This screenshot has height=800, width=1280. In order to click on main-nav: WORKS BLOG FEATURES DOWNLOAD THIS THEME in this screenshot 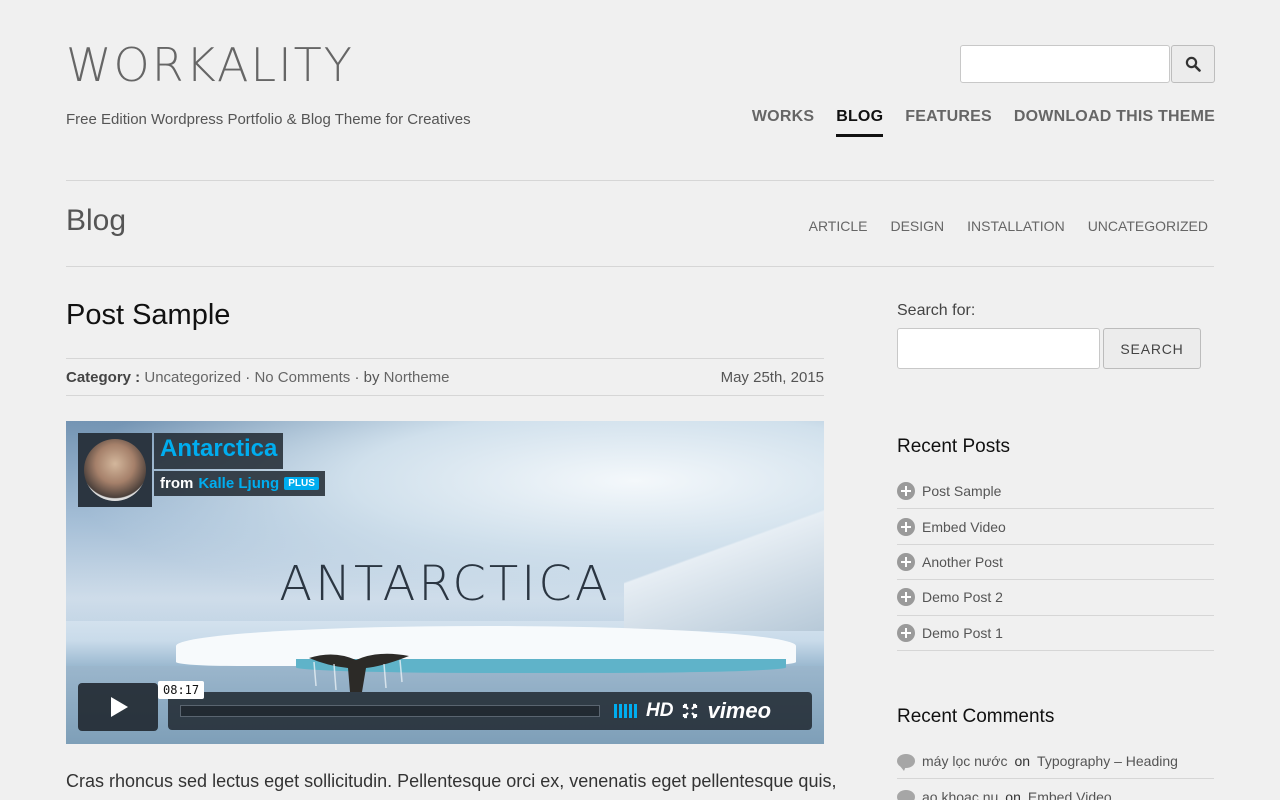, I will do `click(983, 122)`.